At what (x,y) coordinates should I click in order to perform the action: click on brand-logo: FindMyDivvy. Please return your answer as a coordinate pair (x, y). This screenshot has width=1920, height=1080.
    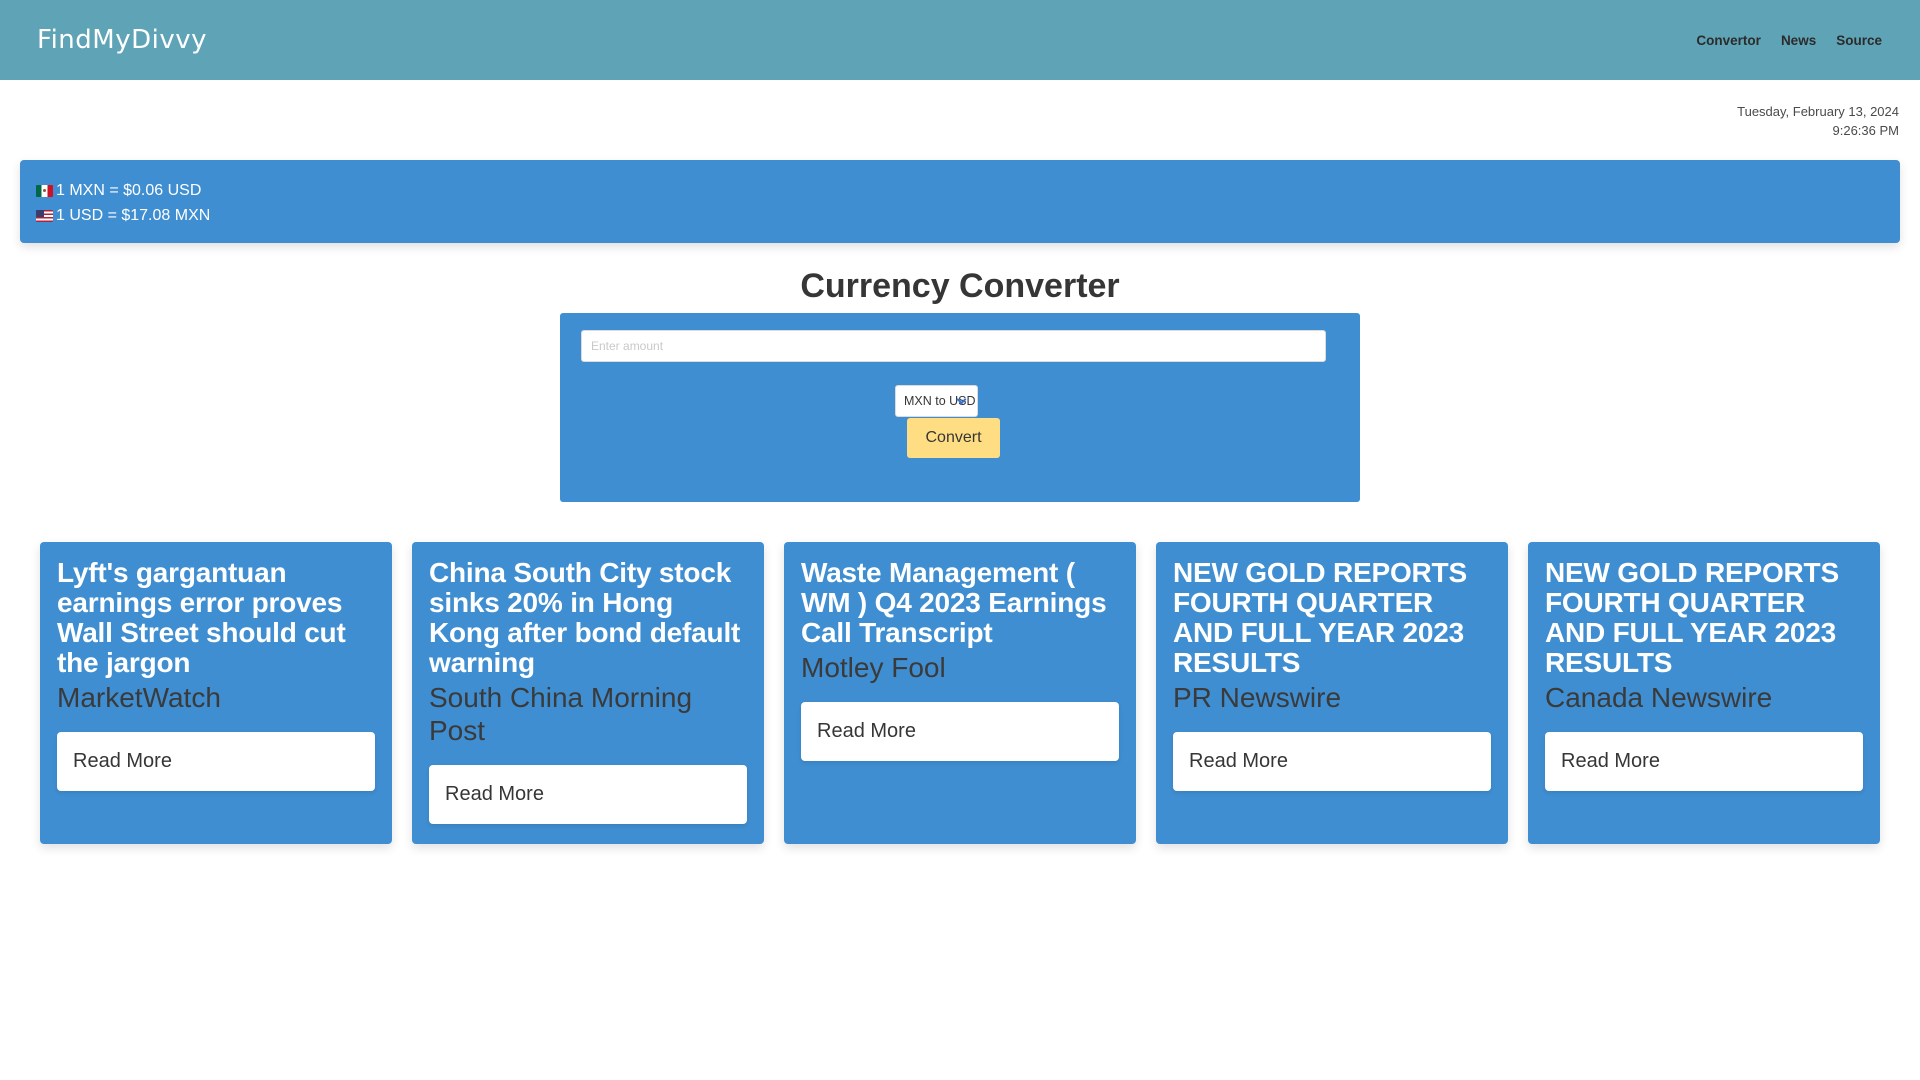
    Looking at the image, I should click on (122, 40).